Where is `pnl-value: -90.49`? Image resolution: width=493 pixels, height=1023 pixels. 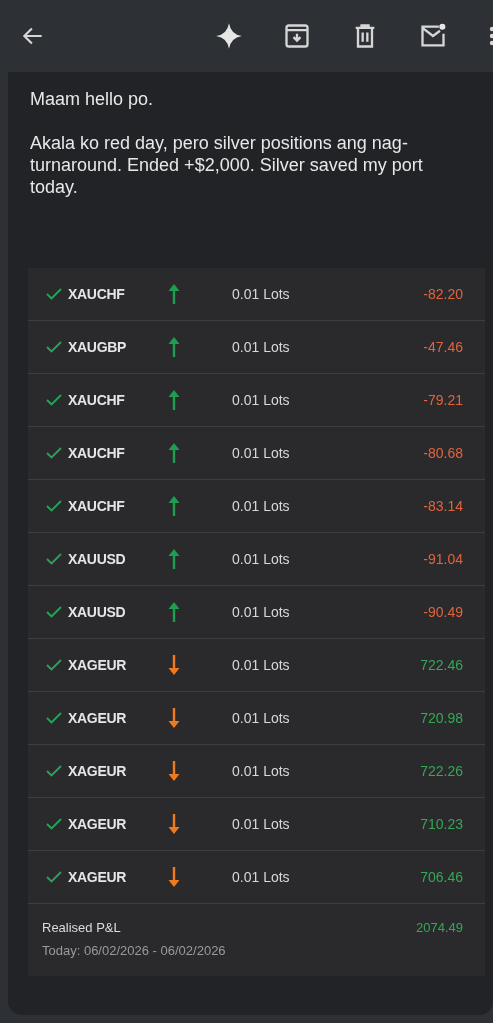 pnl-value: -90.49 is located at coordinates (443, 612).